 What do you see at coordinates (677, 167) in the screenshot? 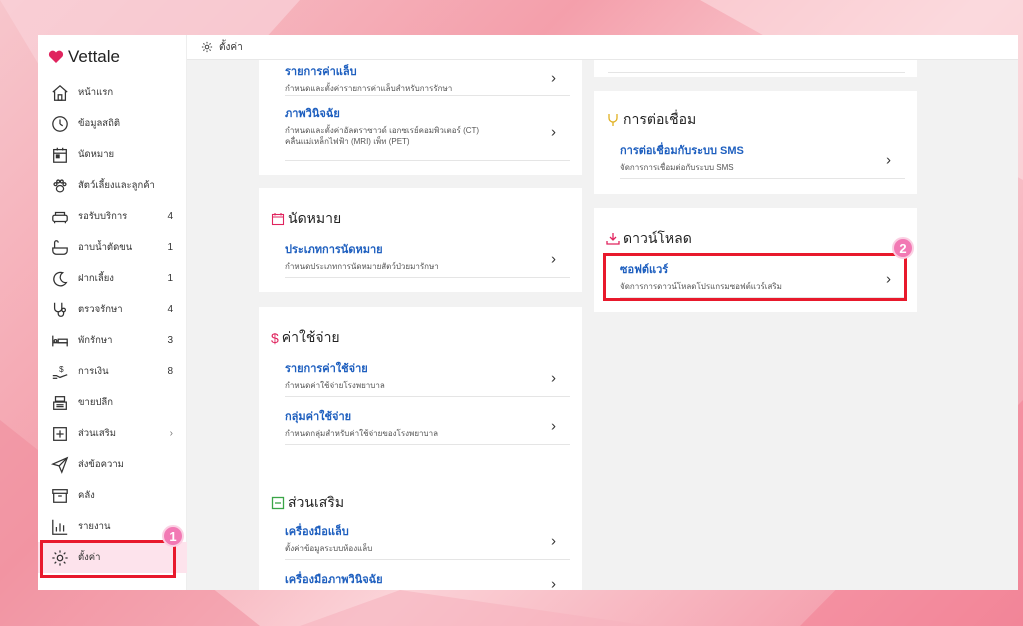
I see `row-subtitle: จัดการการเชื่อมต่อกับระบบ SMS` at bounding box center [677, 167].